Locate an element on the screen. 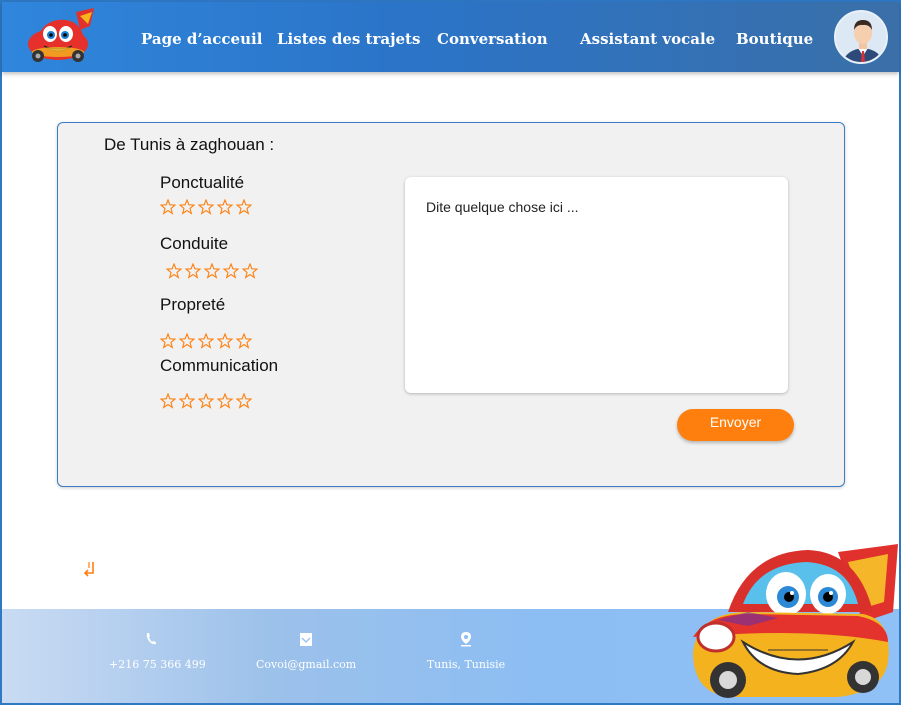 This screenshot has height=705, width=901. user-avatar-icon is located at coordinates (861, 37).